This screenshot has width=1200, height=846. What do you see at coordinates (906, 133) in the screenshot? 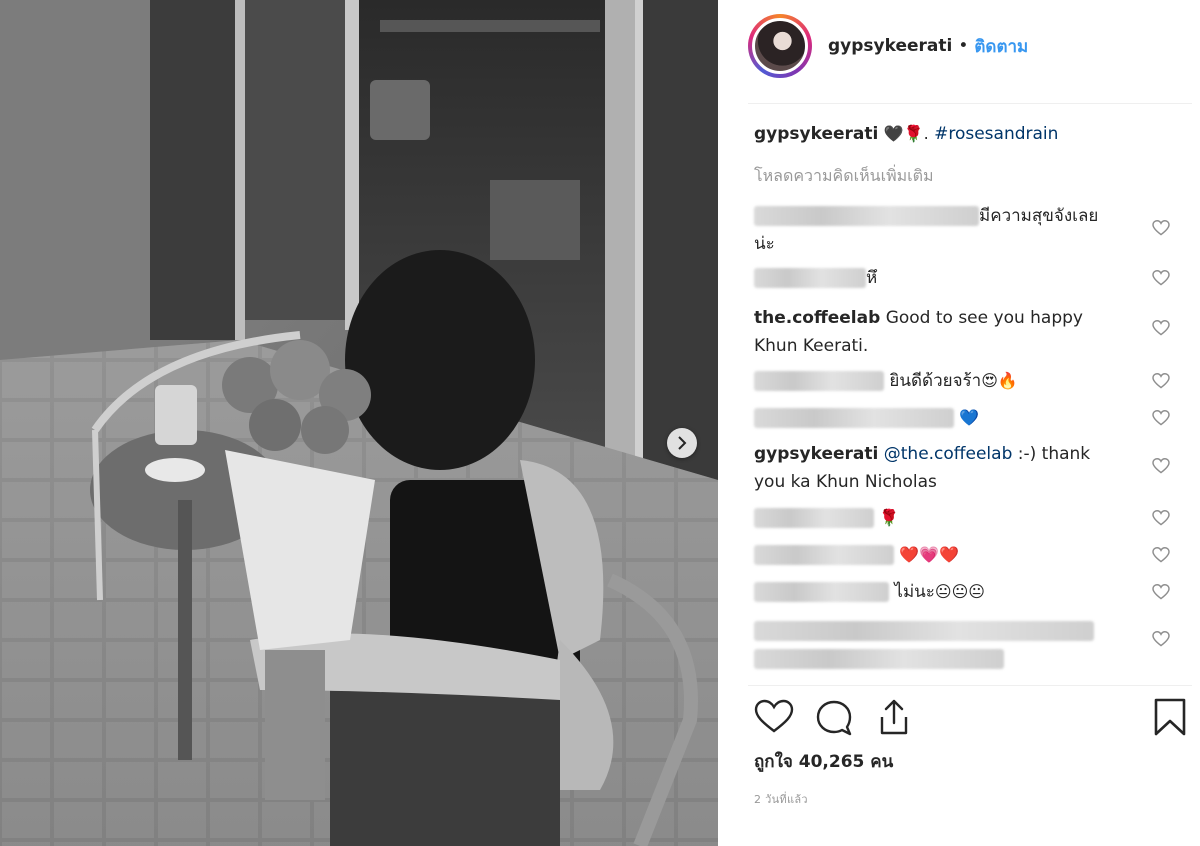
I see `caption-emojis: 🖤🌹.` at bounding box center [906, 133].